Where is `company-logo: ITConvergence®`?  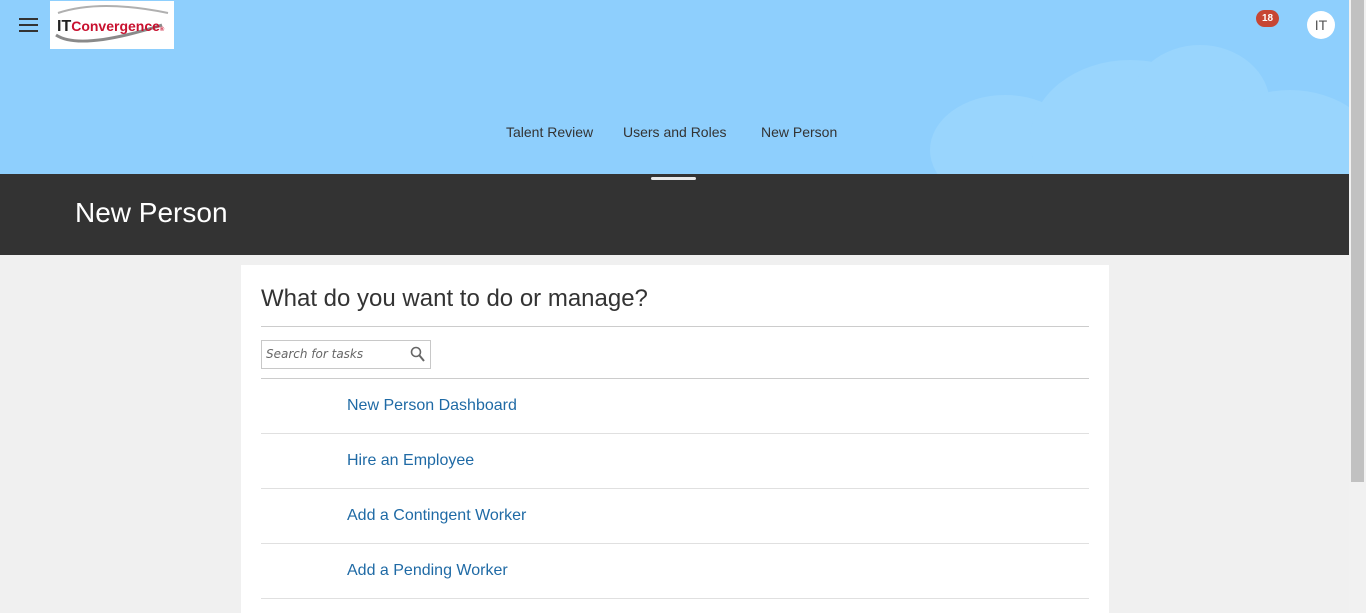
company-logo: ITConvergence® is located at coordinates (112, 25).